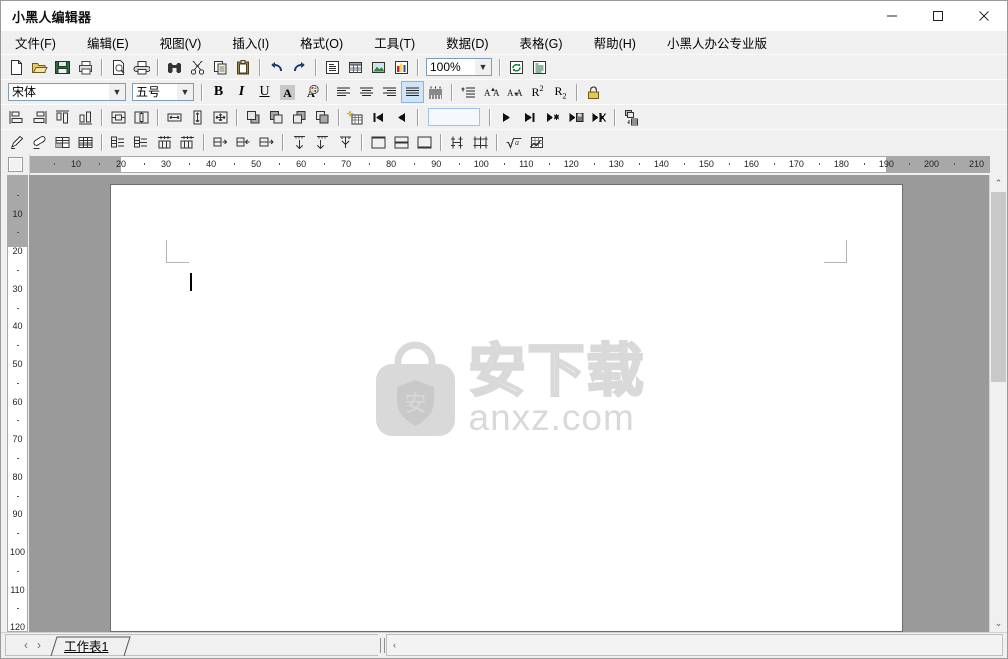  What do you see at coordinates (435, 92) in the screenshot?
I see `align-distributed-icon` at bounding box center [435, 92].